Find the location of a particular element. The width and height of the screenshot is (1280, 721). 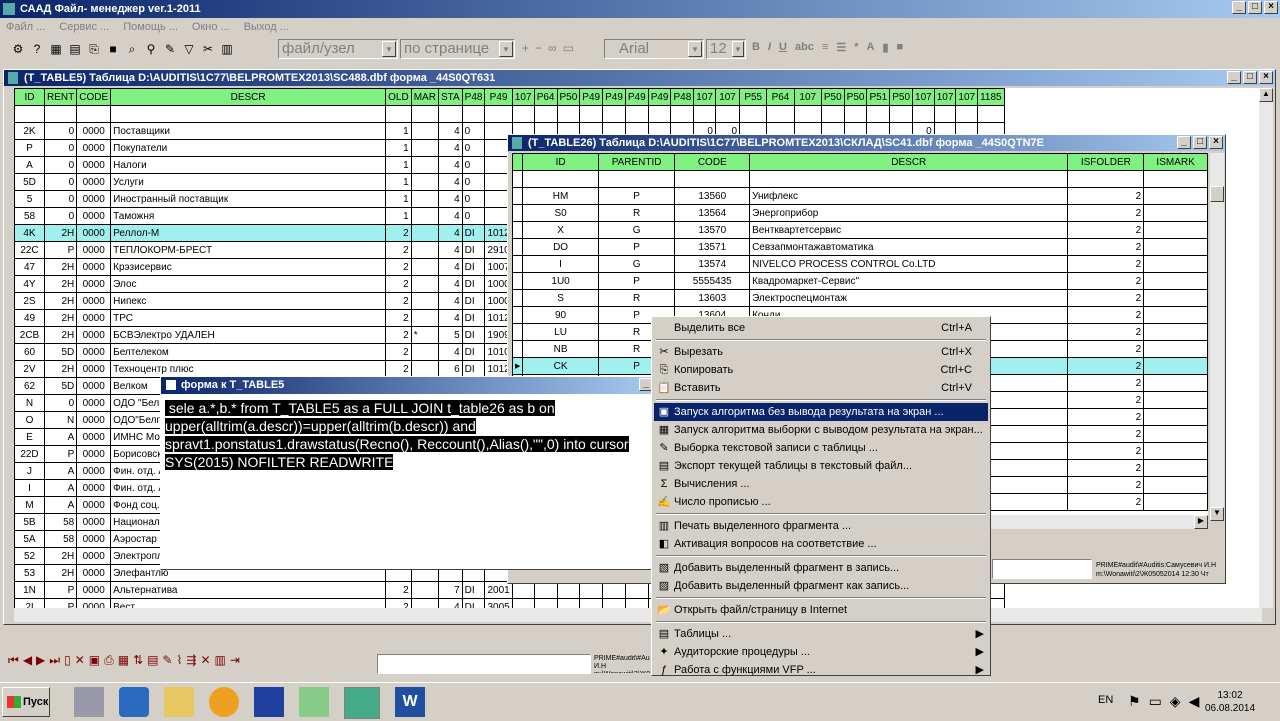

scroll-up-icon: ▲ is located at coordinates (1266, 95).